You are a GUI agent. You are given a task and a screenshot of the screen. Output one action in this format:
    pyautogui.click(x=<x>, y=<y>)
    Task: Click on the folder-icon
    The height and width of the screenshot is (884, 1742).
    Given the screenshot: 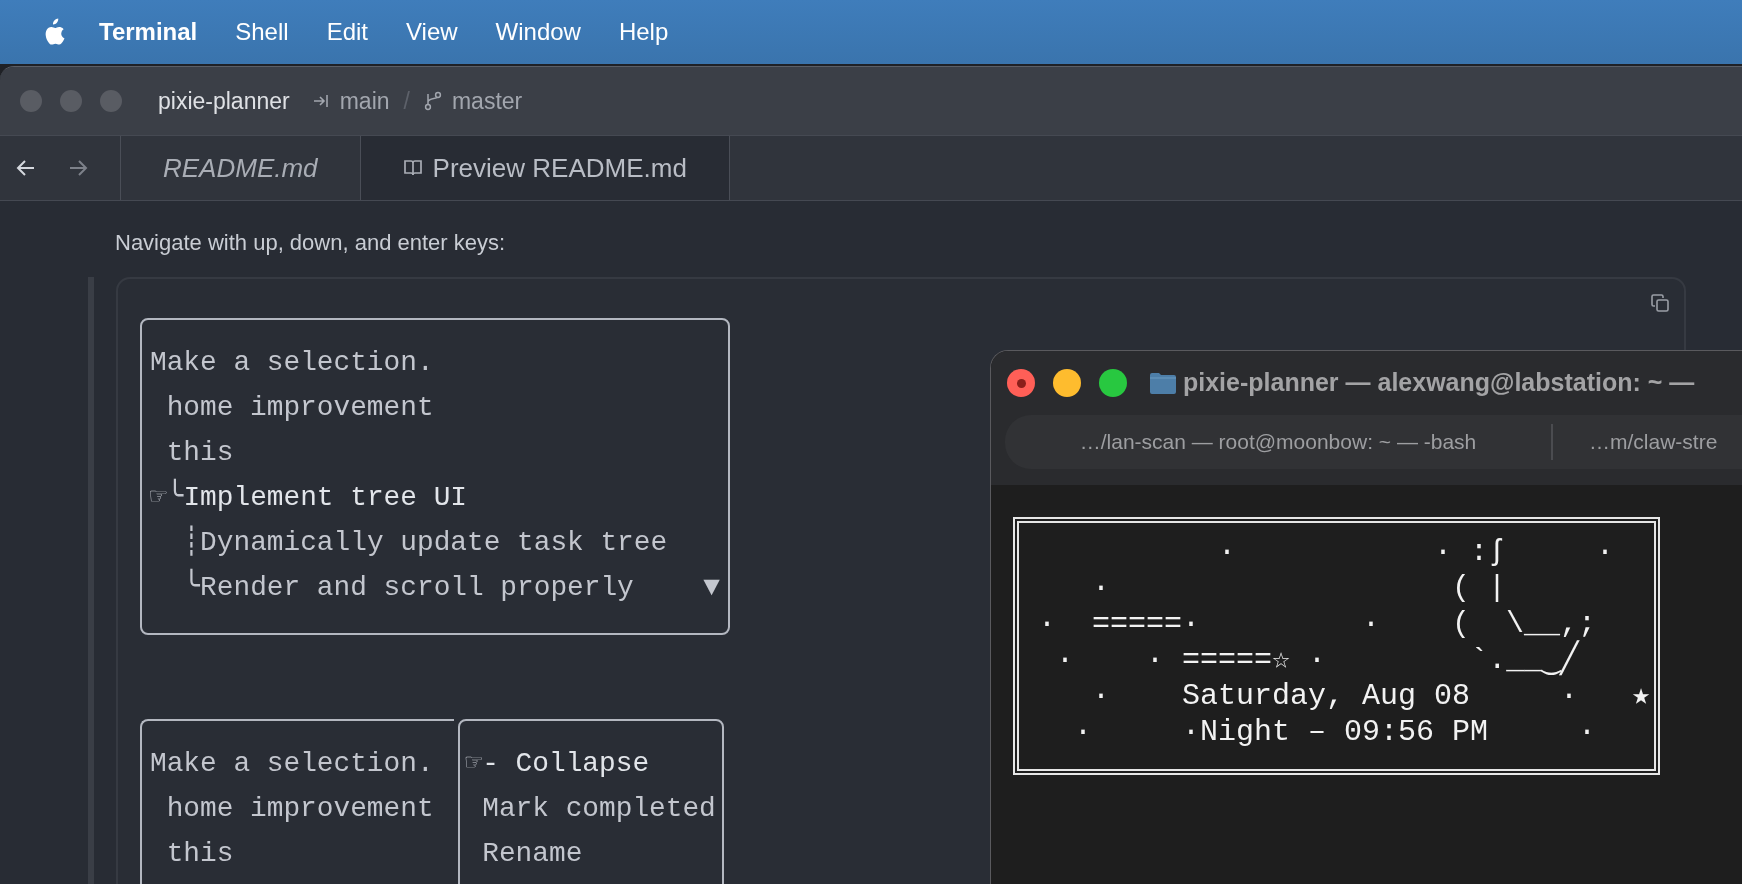 What is the action you would take?
    pyautogui.click(x=1163, y=383)
    